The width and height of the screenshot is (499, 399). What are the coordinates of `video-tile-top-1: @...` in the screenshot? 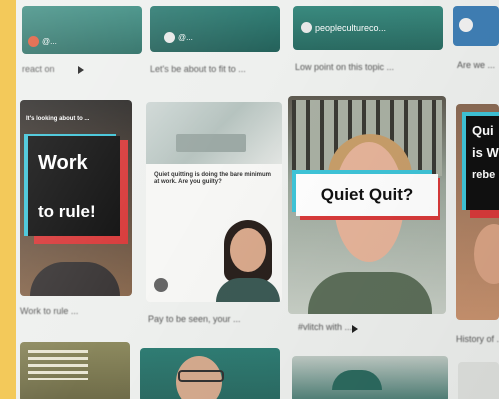 It's located at (82, 30).